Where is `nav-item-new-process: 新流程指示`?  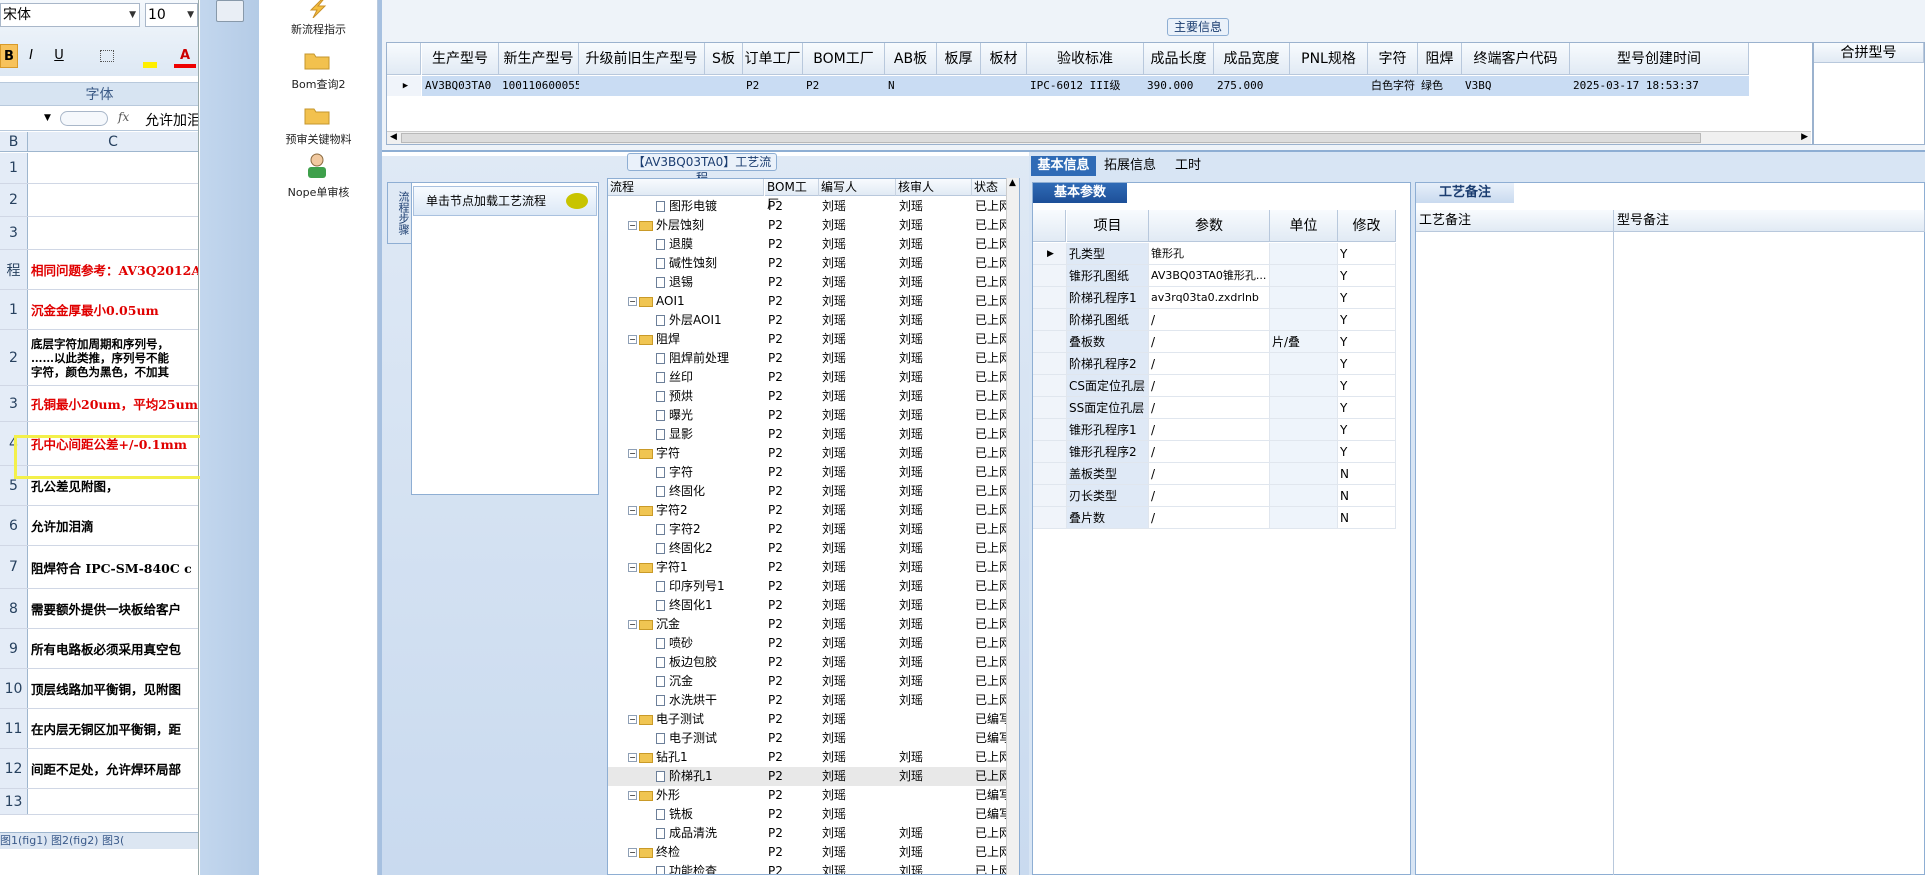 nav-item-new-process: 新流程指示 is located at coordinates (318, 29).